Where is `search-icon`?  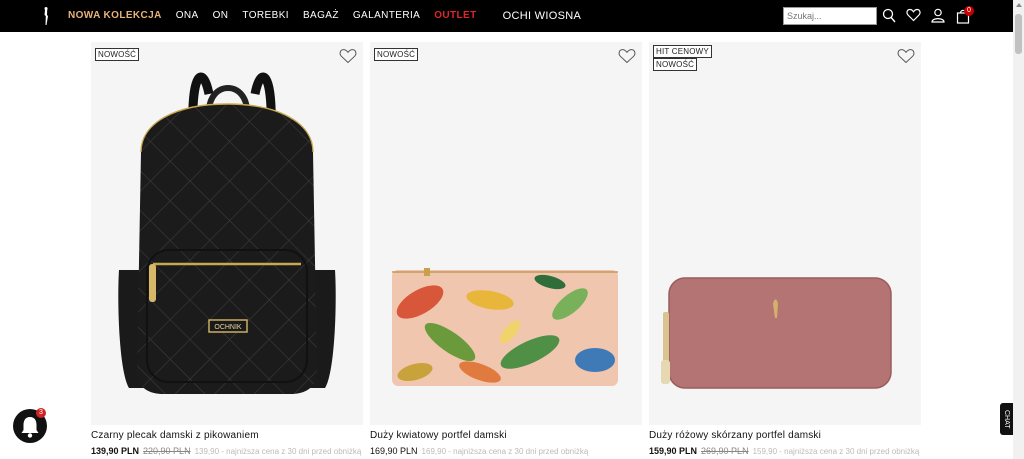 search-icon is located at coordinates (889, 16).